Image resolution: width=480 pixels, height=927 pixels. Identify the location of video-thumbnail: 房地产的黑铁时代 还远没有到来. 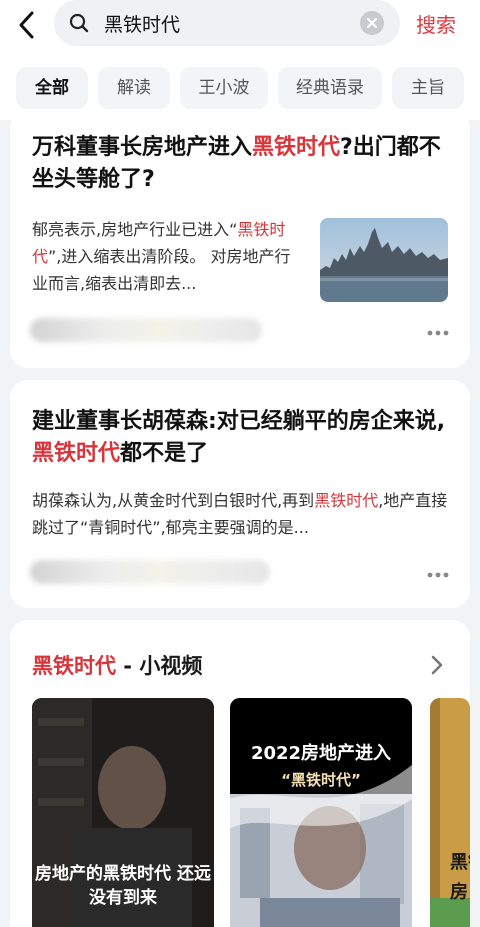
(123, 812).